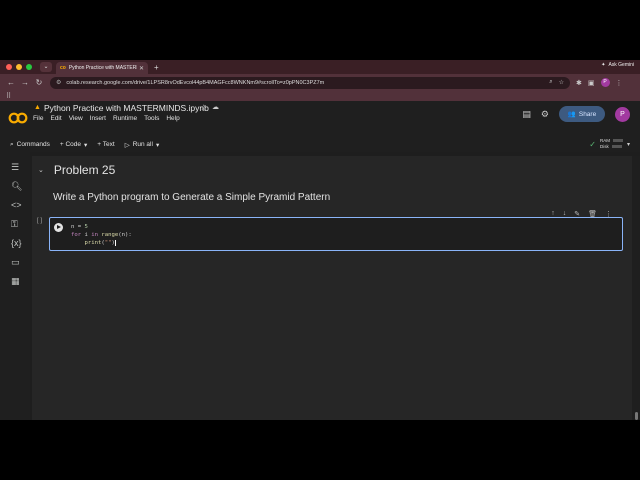  I want to click on back-icon: ←, so click(11, 82).